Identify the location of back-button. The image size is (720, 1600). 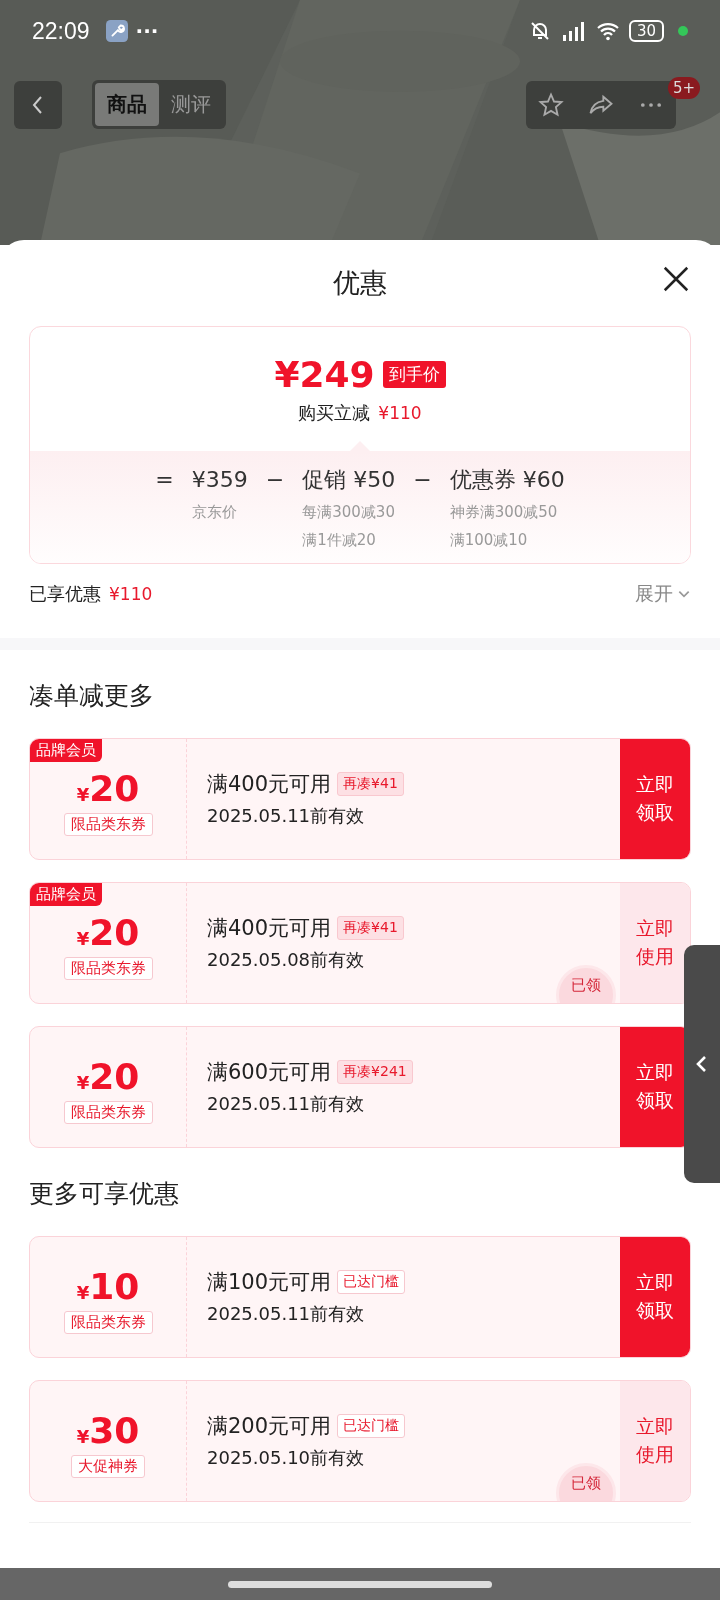
(38, 104).